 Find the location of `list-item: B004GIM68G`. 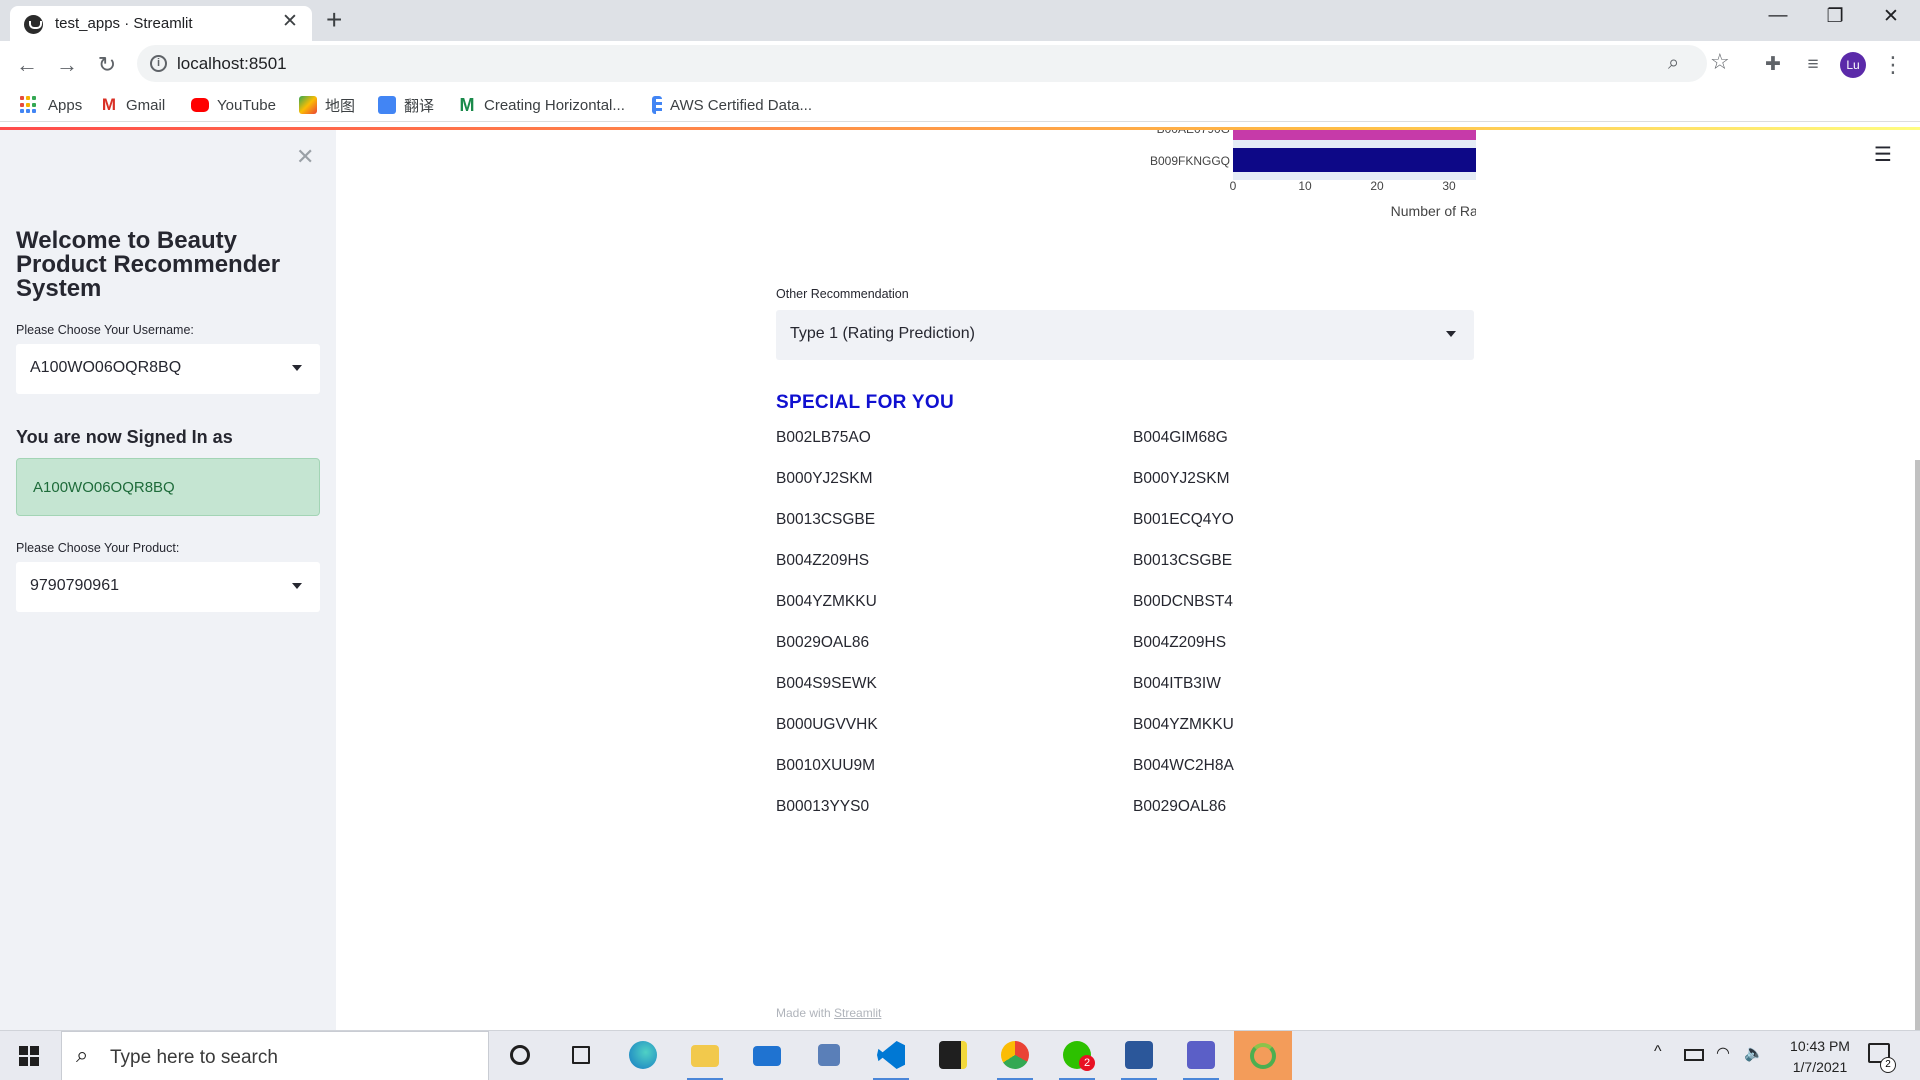

list-item: B004GIM68G is located at coordinates (1180, 437).